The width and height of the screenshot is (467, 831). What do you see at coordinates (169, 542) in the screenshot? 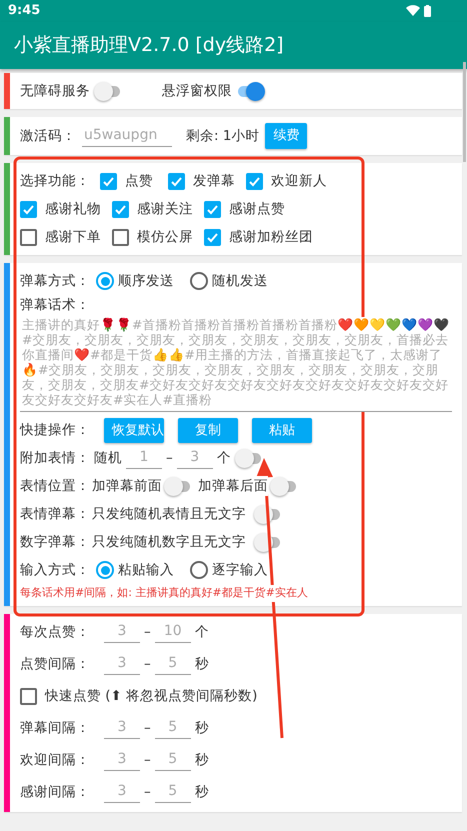
I see `option-label: 只发纯随机数字且无文字` at bounding box center [169, 542].